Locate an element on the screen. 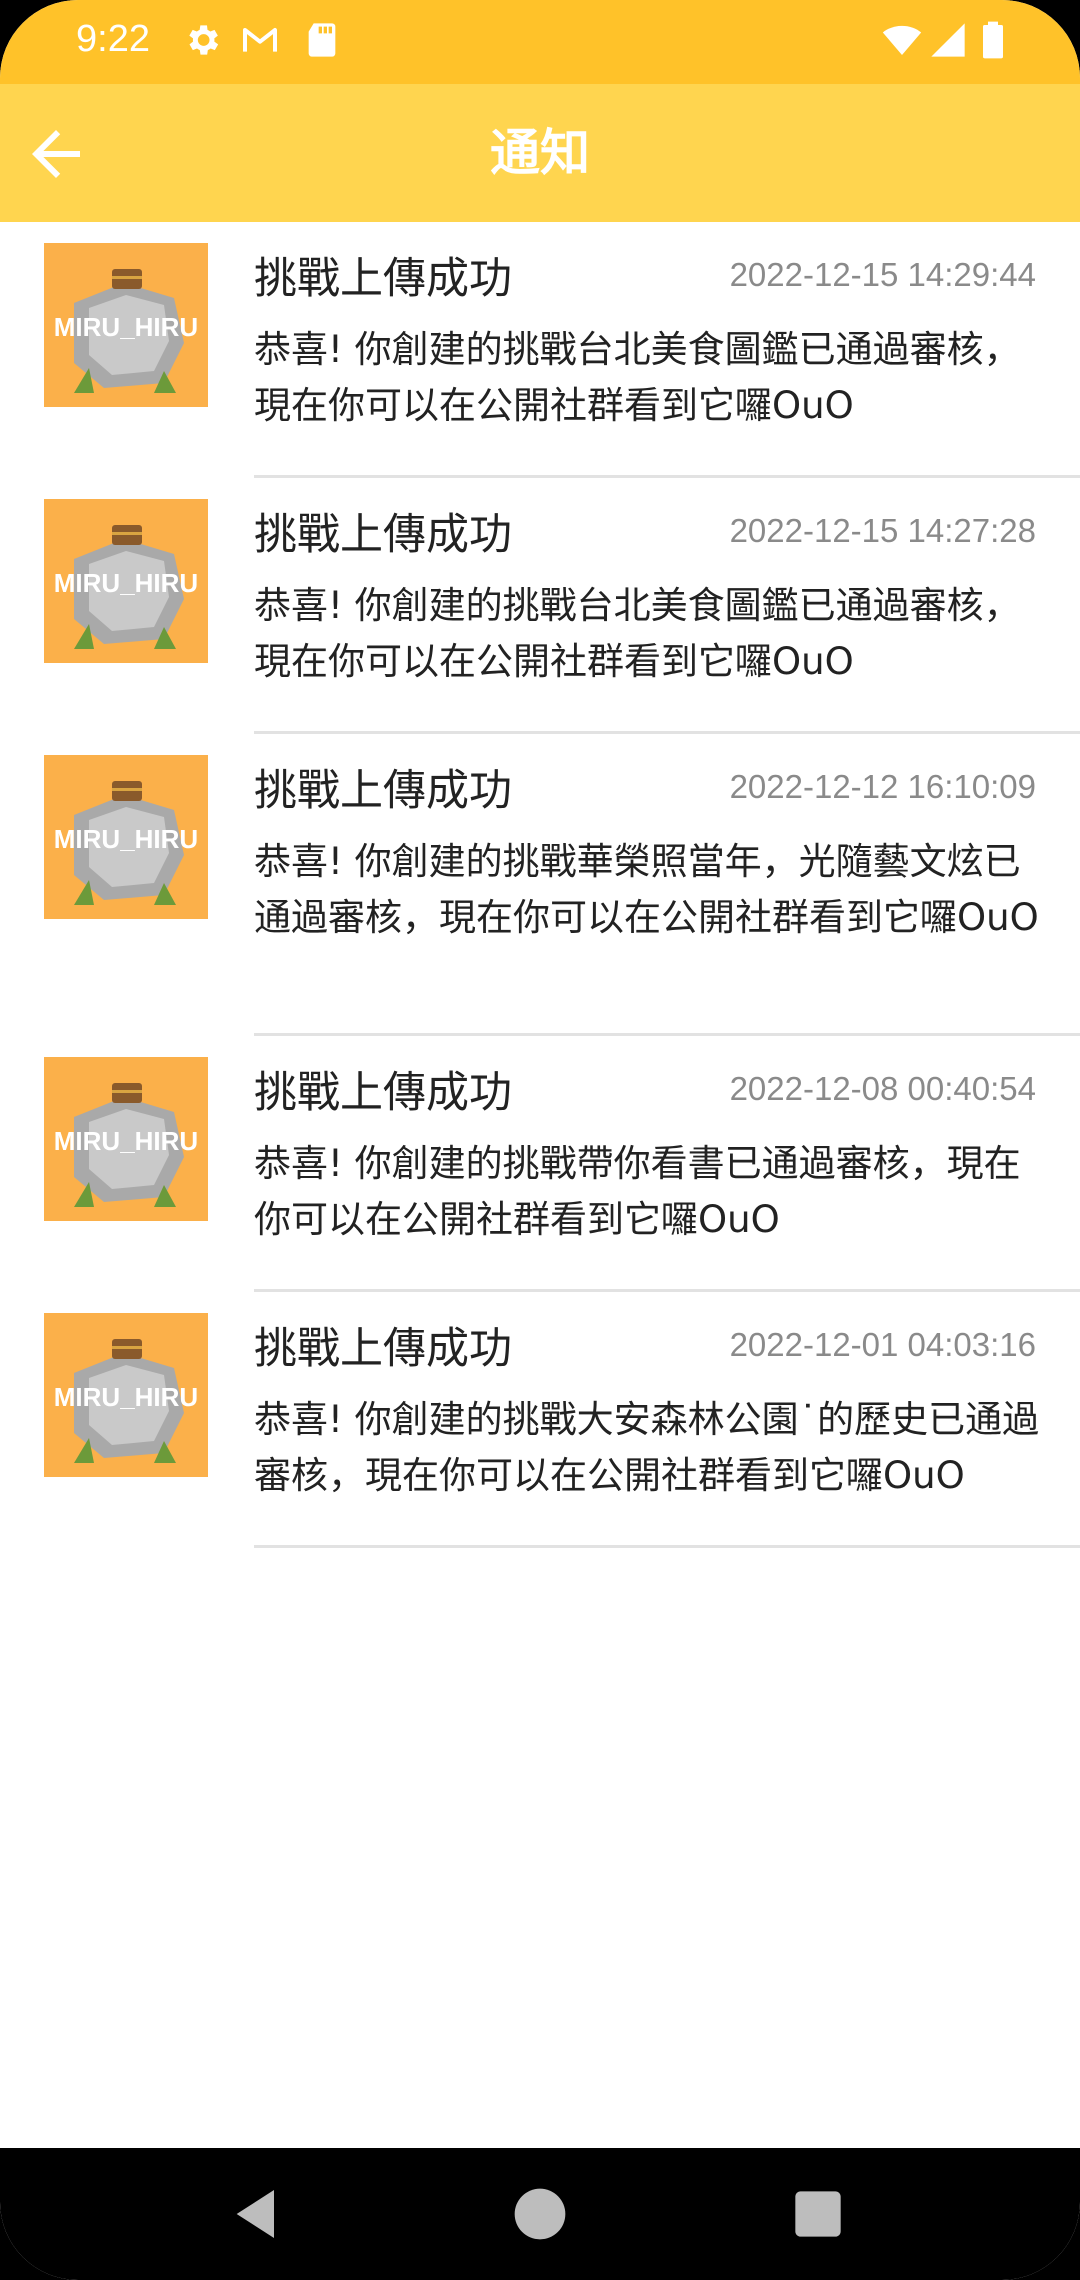 This screenshot has height=2280, width=1080. back-triangle-icon is located at coordinates (255, 2214).